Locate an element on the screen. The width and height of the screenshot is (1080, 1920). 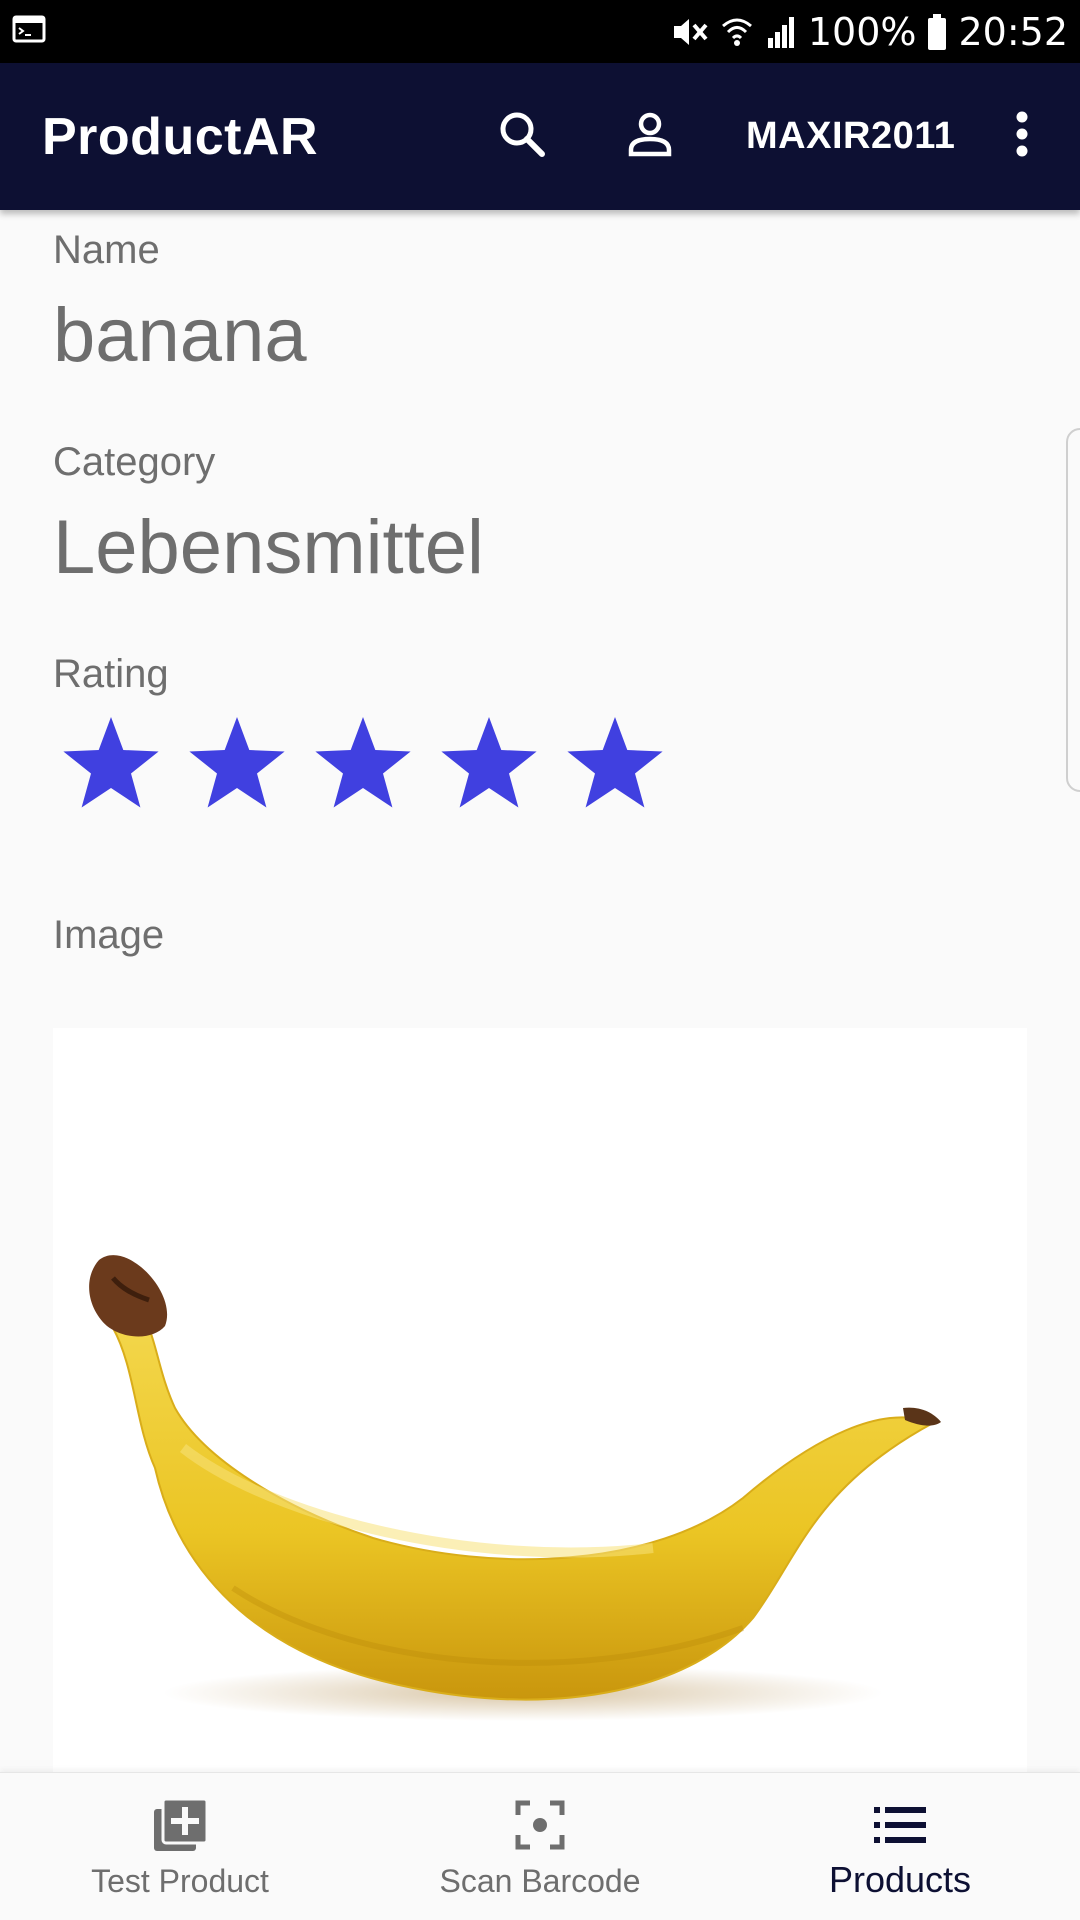
nav-test-product: Test Product is located at coordinates (180, 1846).